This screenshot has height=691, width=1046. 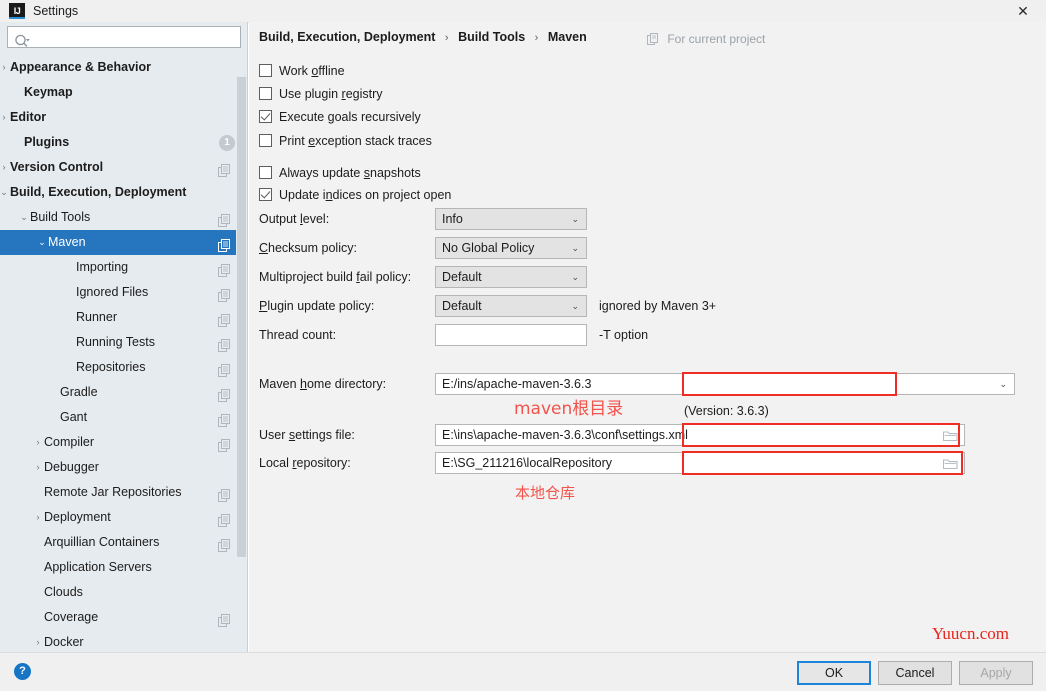 I want to click on combo-output-level: Info ⌄, so click(x=511, y=219).